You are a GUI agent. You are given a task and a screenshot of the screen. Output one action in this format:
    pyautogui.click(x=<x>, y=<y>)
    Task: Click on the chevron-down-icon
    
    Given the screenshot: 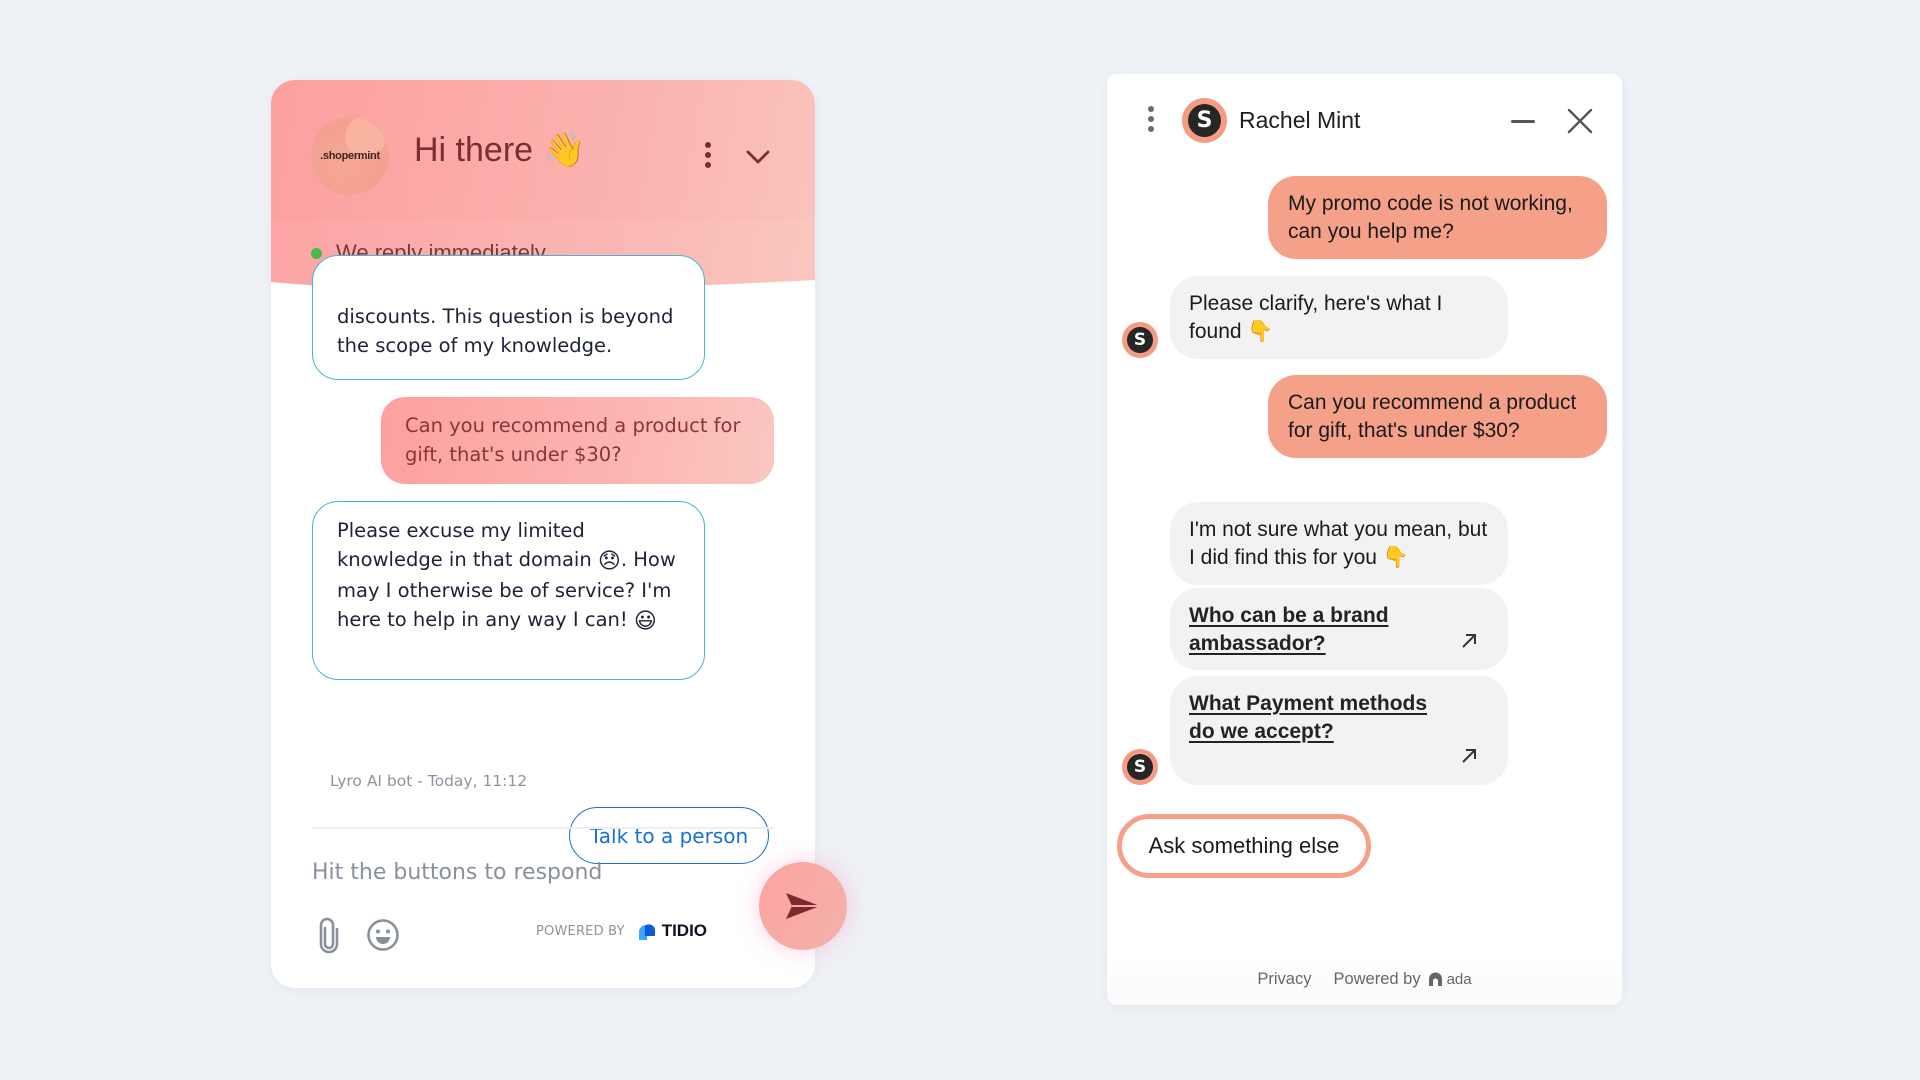 What is the action you would take?
    pyautogui.click(x=758, y=157)
    